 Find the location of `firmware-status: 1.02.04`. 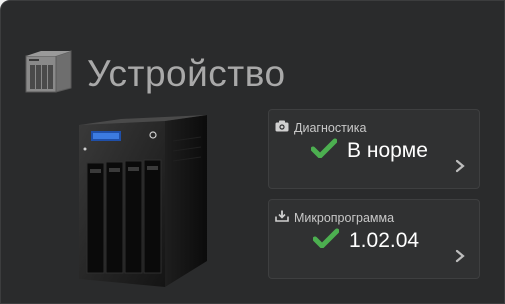

firmware-status: 1.02.04 is located at coordinates (366, 241).